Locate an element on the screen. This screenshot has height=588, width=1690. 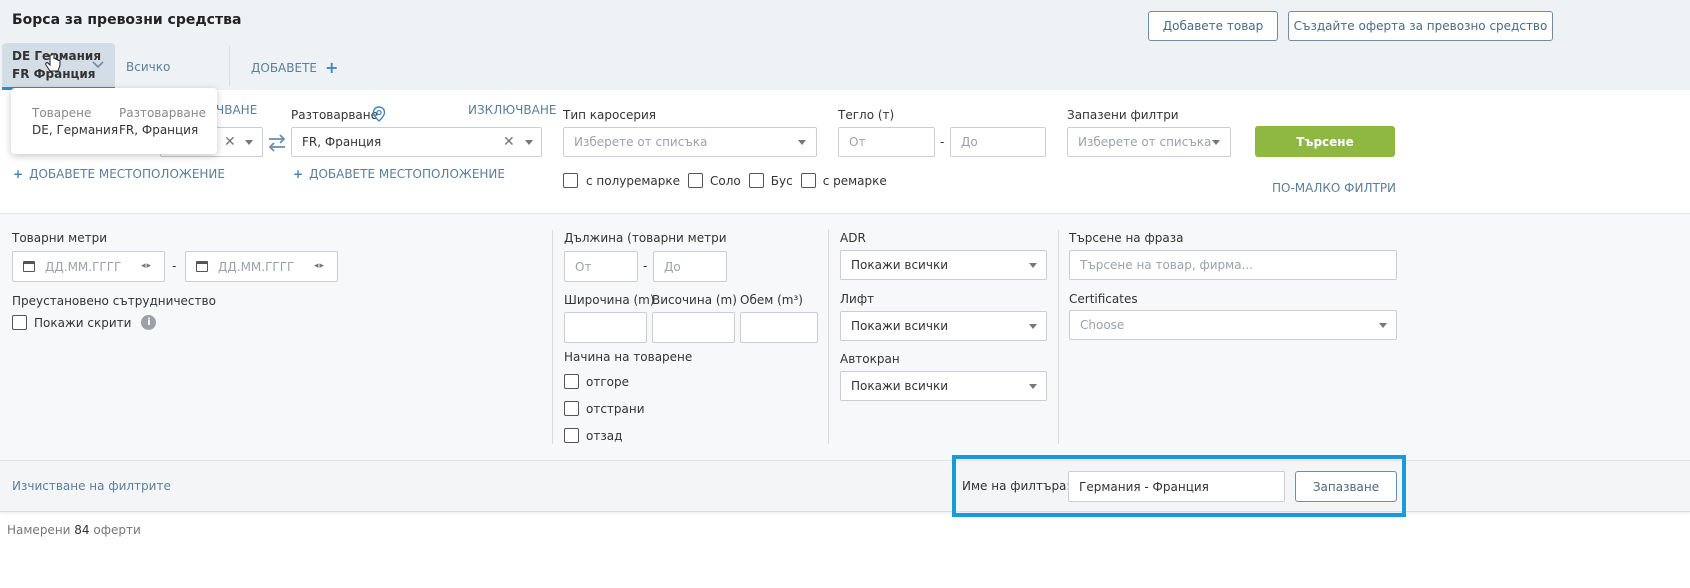
weight-label: Тегло (т) is located at coordinates (866, 115).